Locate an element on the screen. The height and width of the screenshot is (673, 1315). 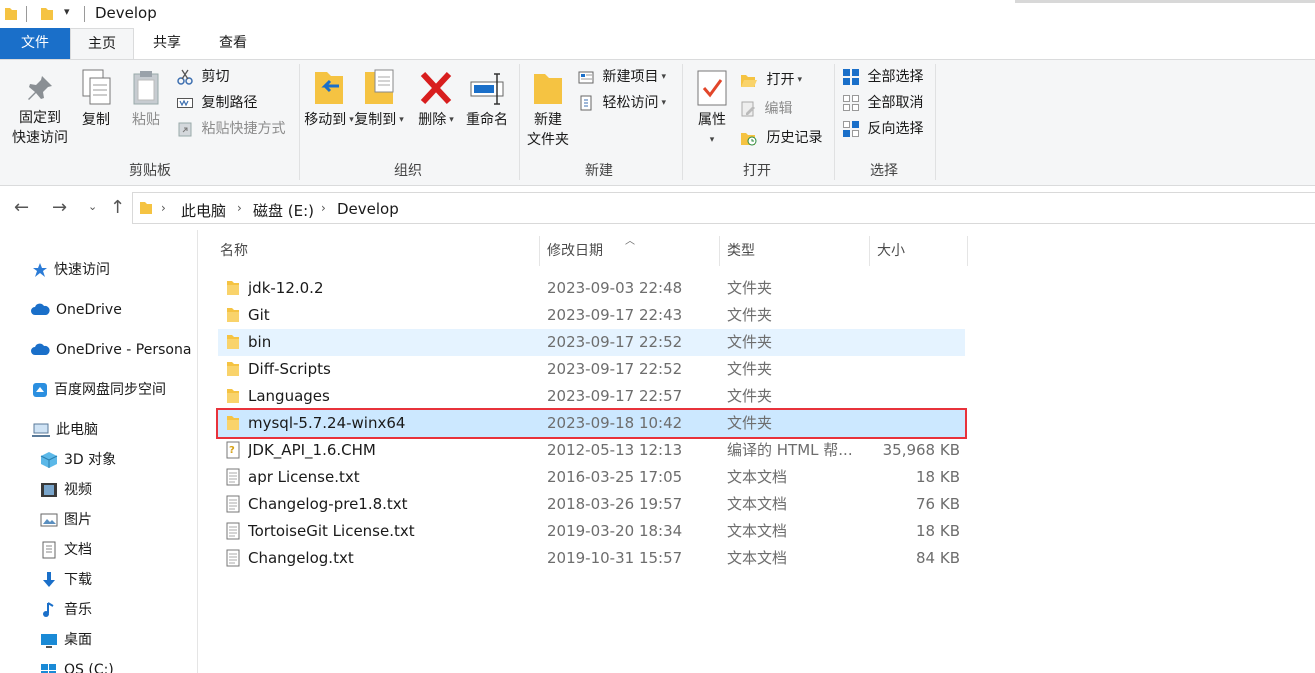
table-row: bin 2023-09-17 22:52 文件夹 is located at coordinates (591, 342).